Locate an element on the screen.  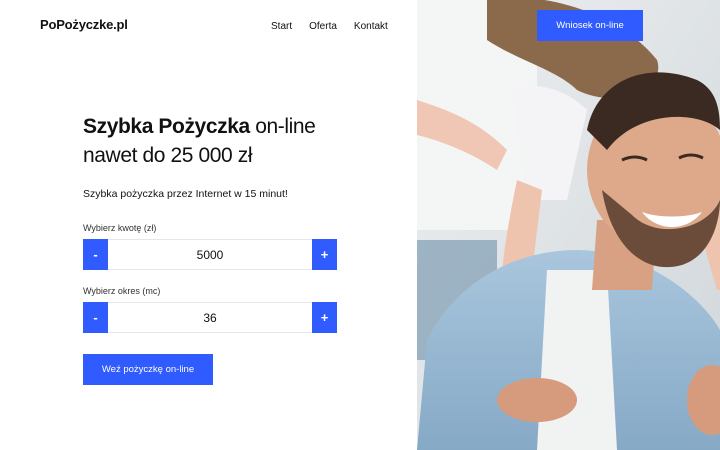
apply-online-button: Wniosek on-line is located at coordinates (590, 25).